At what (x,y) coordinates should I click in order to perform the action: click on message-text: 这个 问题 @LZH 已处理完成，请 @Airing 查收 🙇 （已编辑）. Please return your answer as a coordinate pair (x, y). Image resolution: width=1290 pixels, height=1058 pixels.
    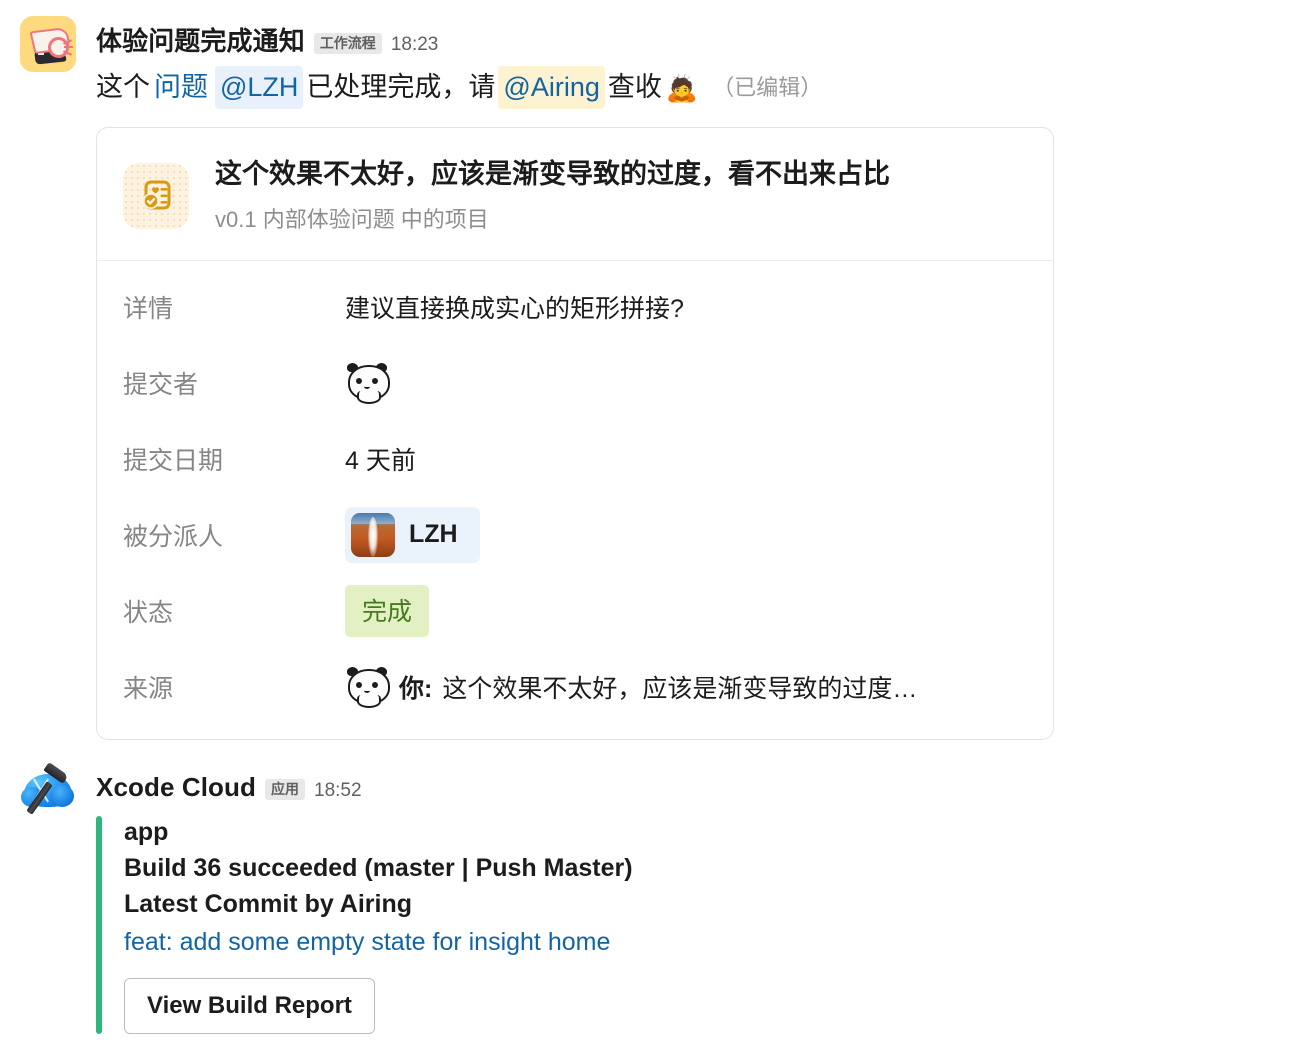
    Looking at the image, I should click on (693, 88).